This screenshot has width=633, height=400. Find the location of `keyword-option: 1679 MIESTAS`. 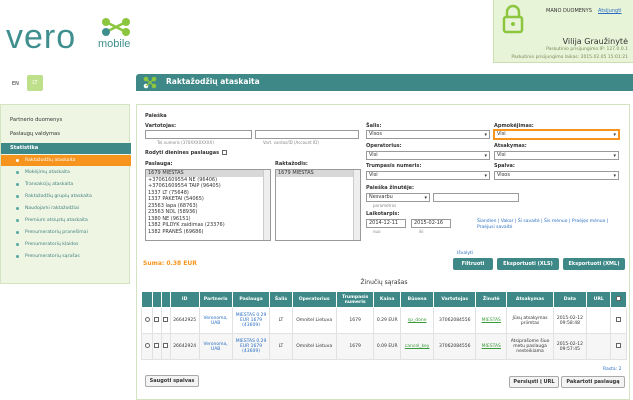

keyword-option: 1679 MIESTAS is located at coordinates (318, 173).